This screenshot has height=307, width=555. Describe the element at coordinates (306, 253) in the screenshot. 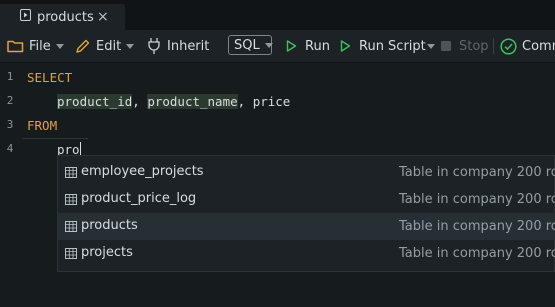

I see `autocomplete-item: projects Table in company 200 rows` at that location.